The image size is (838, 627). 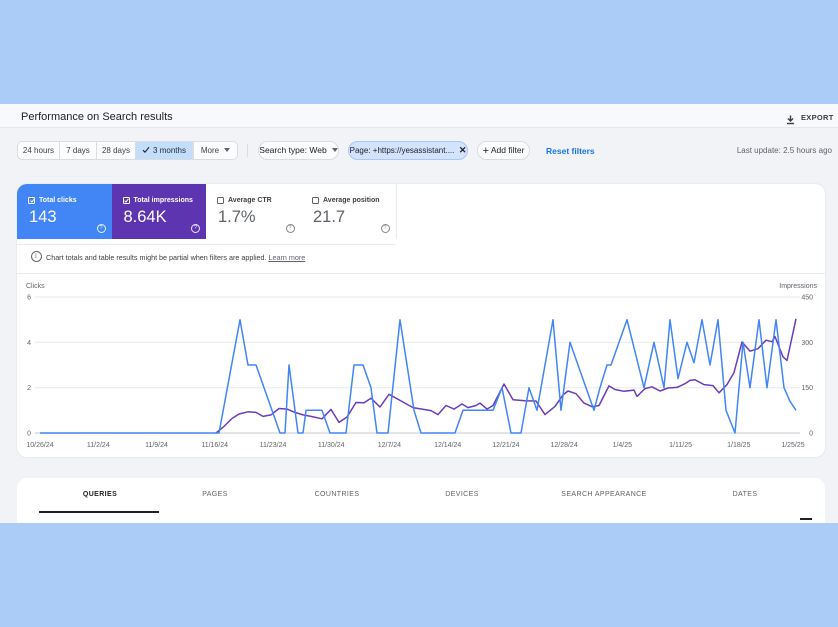 I want to click on svg-text: 11/16/24, so click(x=214, y=445).